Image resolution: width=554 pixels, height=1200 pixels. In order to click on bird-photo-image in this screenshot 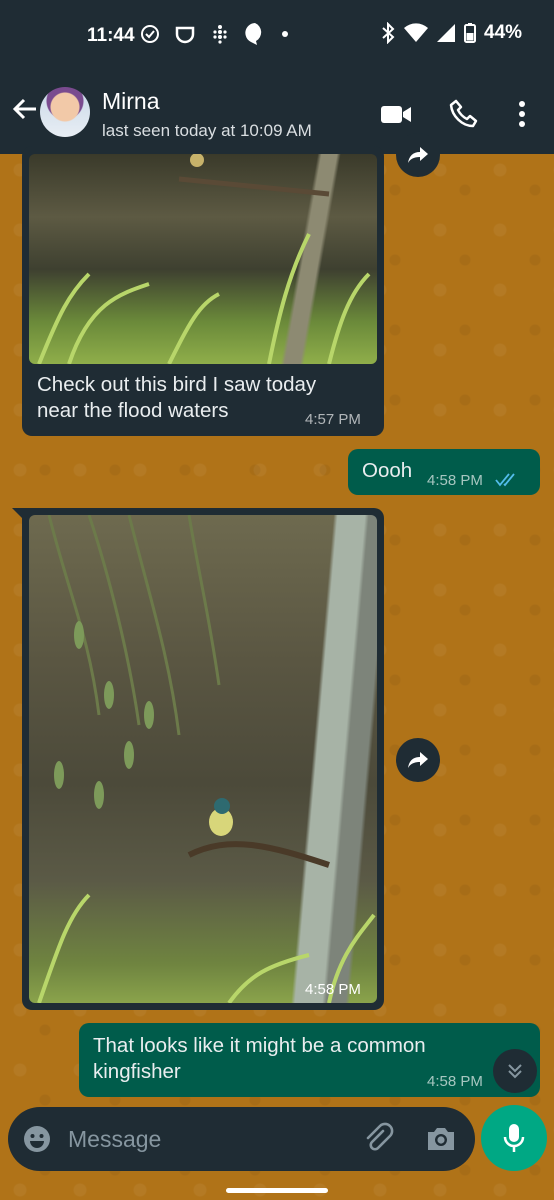, I will do `click(203, 259)`.